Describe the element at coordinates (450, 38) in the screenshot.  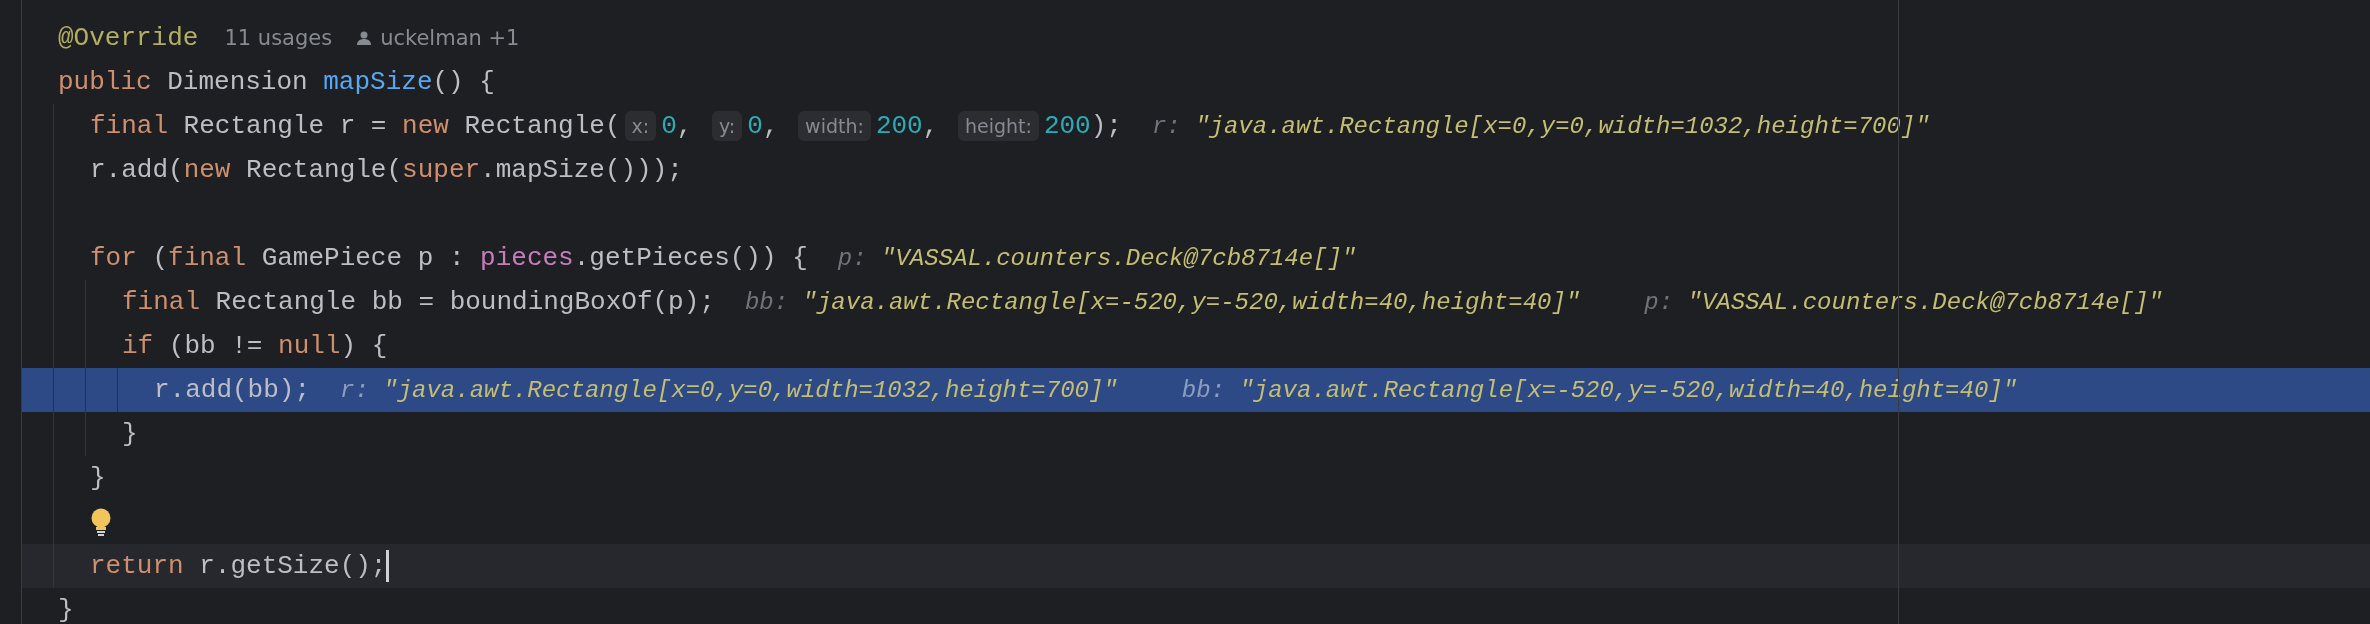
I see `author-hint: uckelman +1` at that location.